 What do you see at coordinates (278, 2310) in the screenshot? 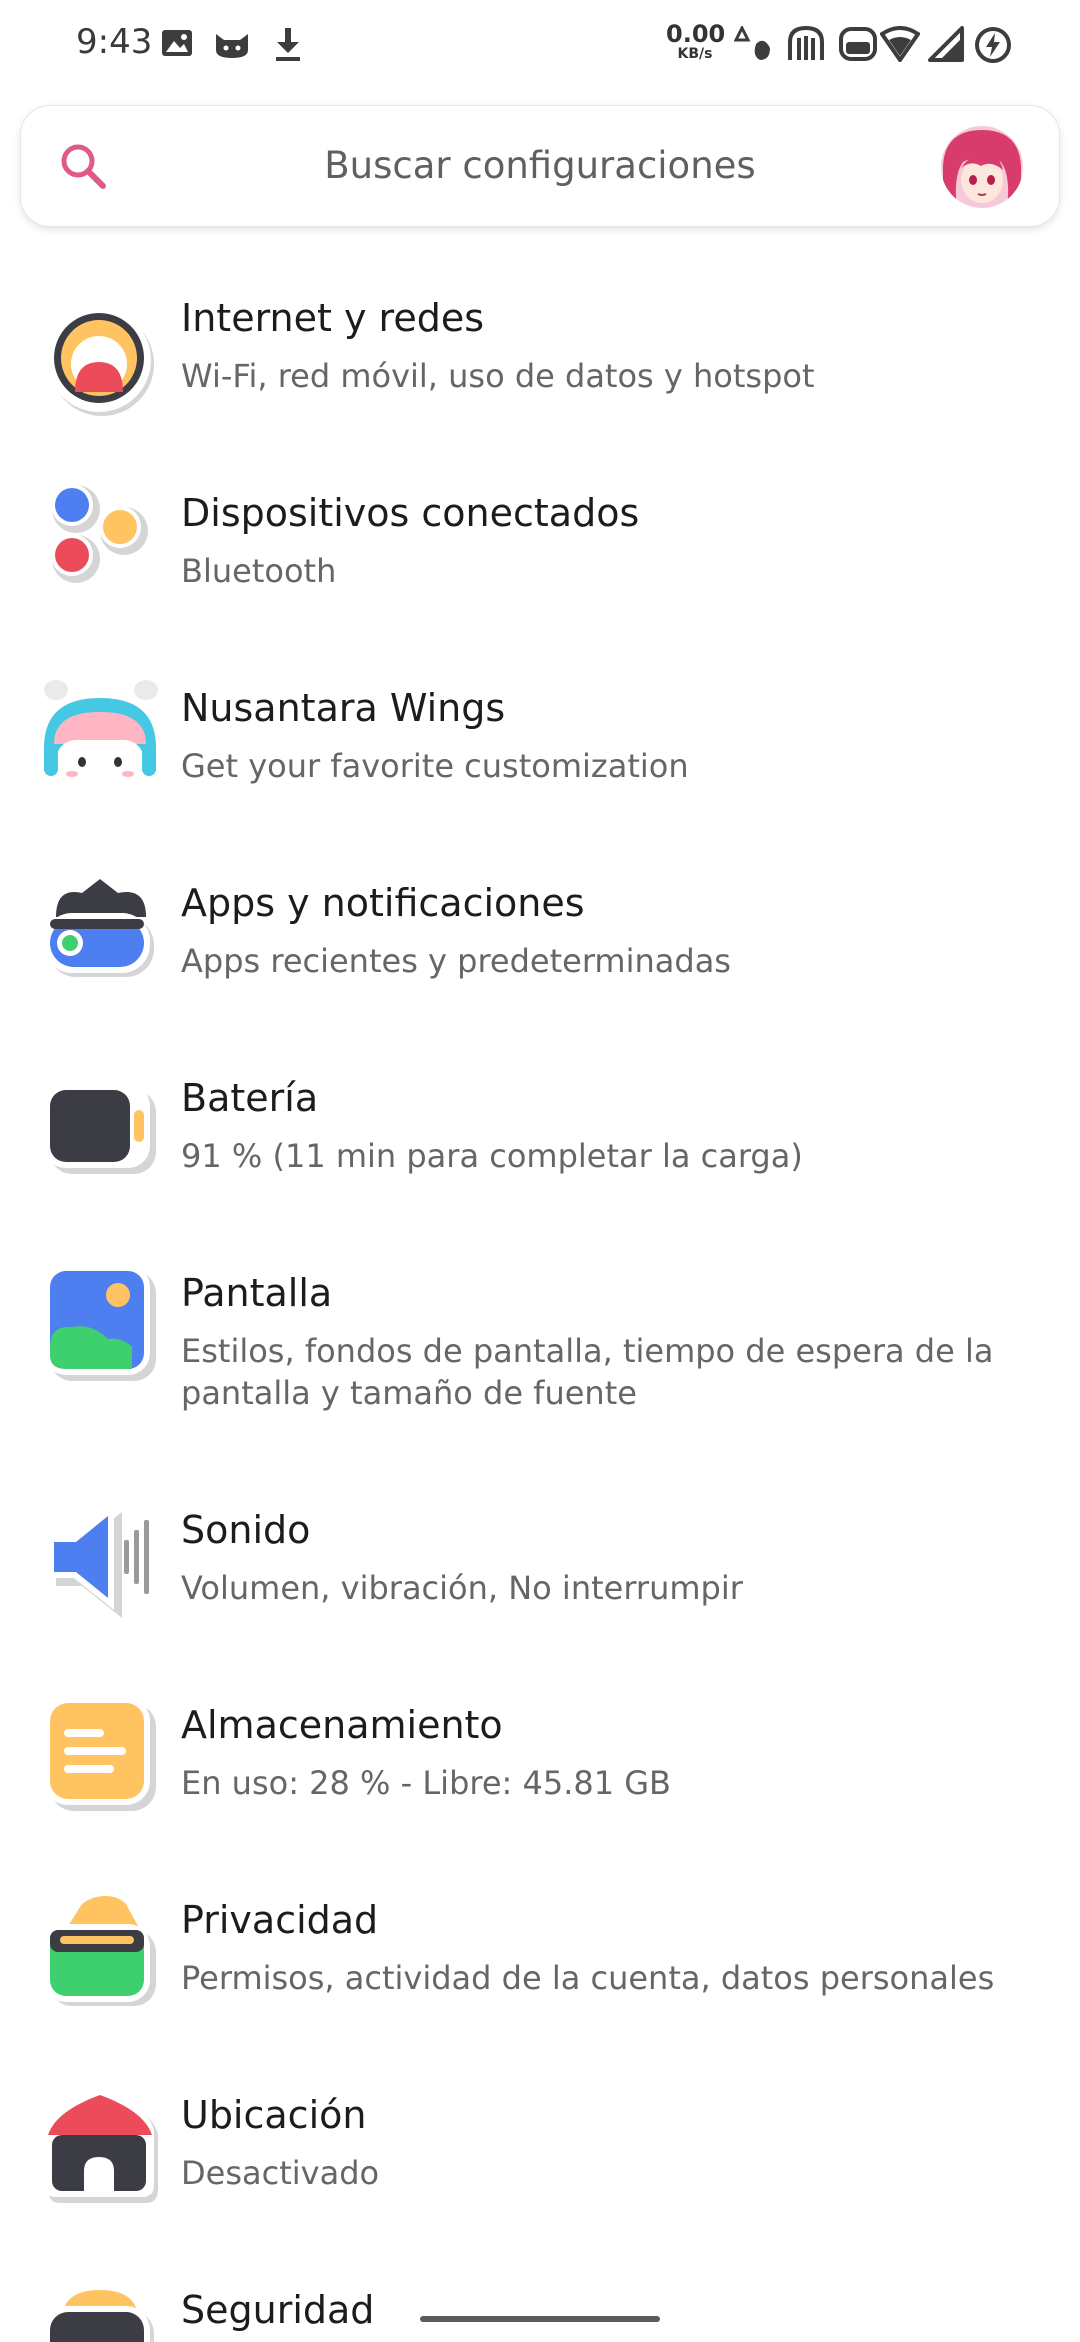
I see `settings-item-title: Seguridad` at bounding box center [278, 2310].